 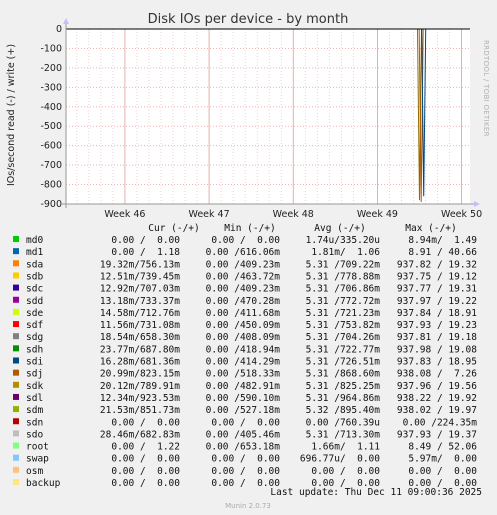 What do you see at coordinates (437, 337) in the screenshot?
I see `legend-max: 937.81 / 19.18` at bounding box center [437, 337].